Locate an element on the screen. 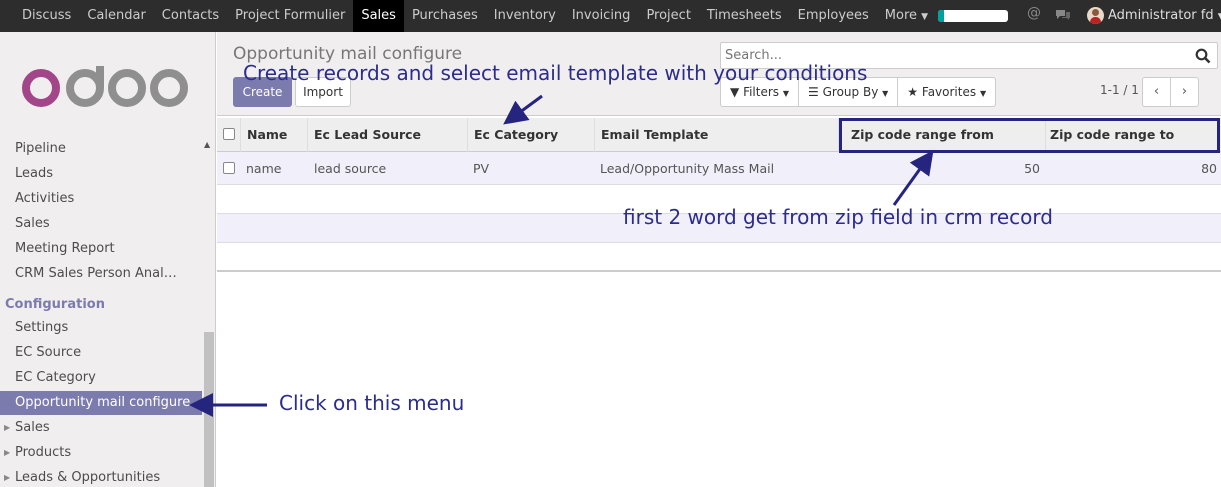  menu-contacts: Contacts is located at coordinates (190, 16).